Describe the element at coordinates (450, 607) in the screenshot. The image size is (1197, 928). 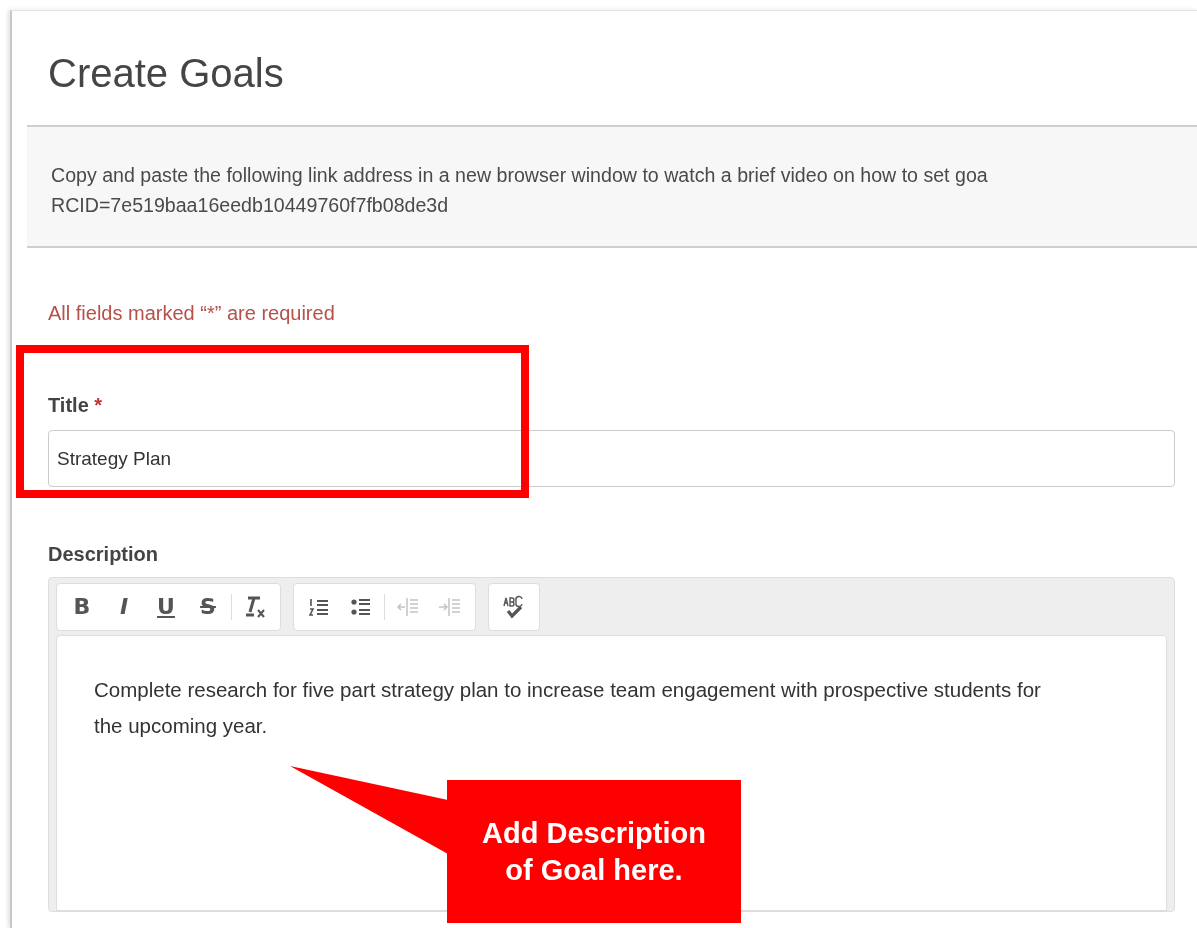
I see `indent-icon` at that location.